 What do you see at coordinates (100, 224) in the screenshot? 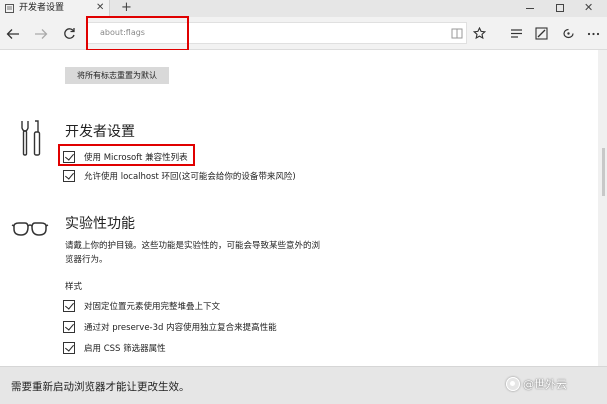
I see `experimental-features-title: 实验性功能` at bounding box center [100, 224].